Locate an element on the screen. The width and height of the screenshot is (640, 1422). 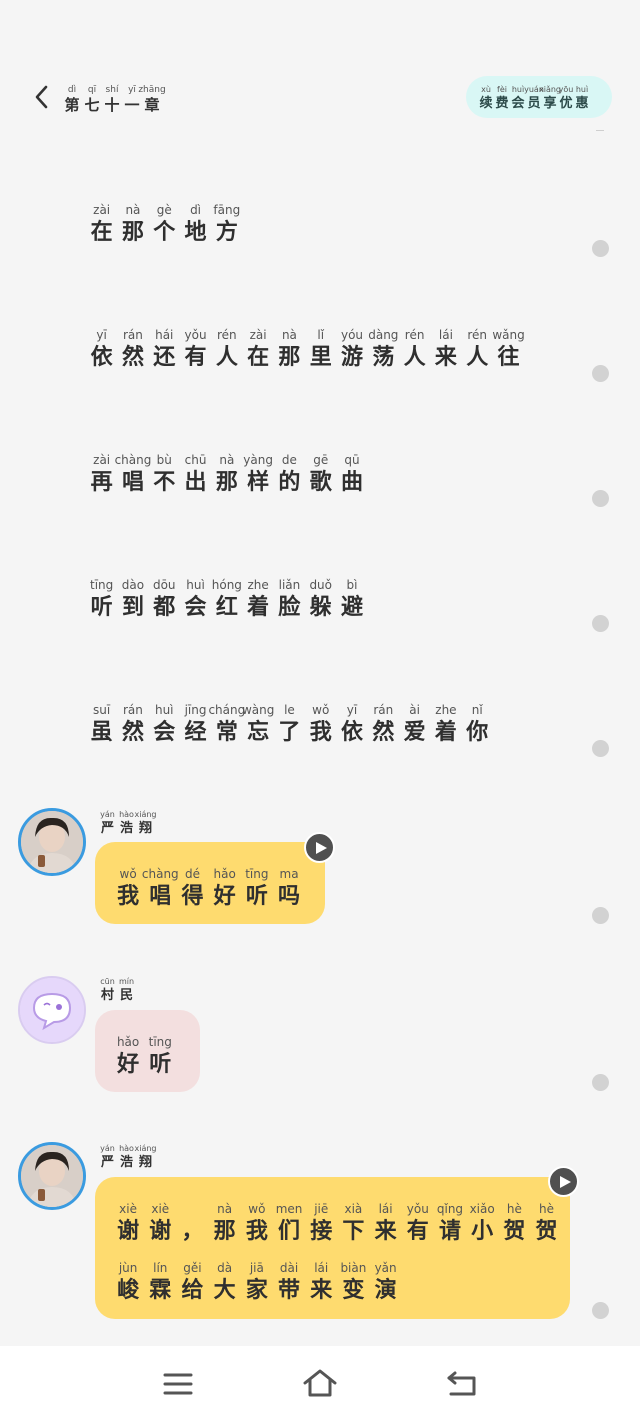
syllable: fèi 费 is located at coordinates (502, 98).